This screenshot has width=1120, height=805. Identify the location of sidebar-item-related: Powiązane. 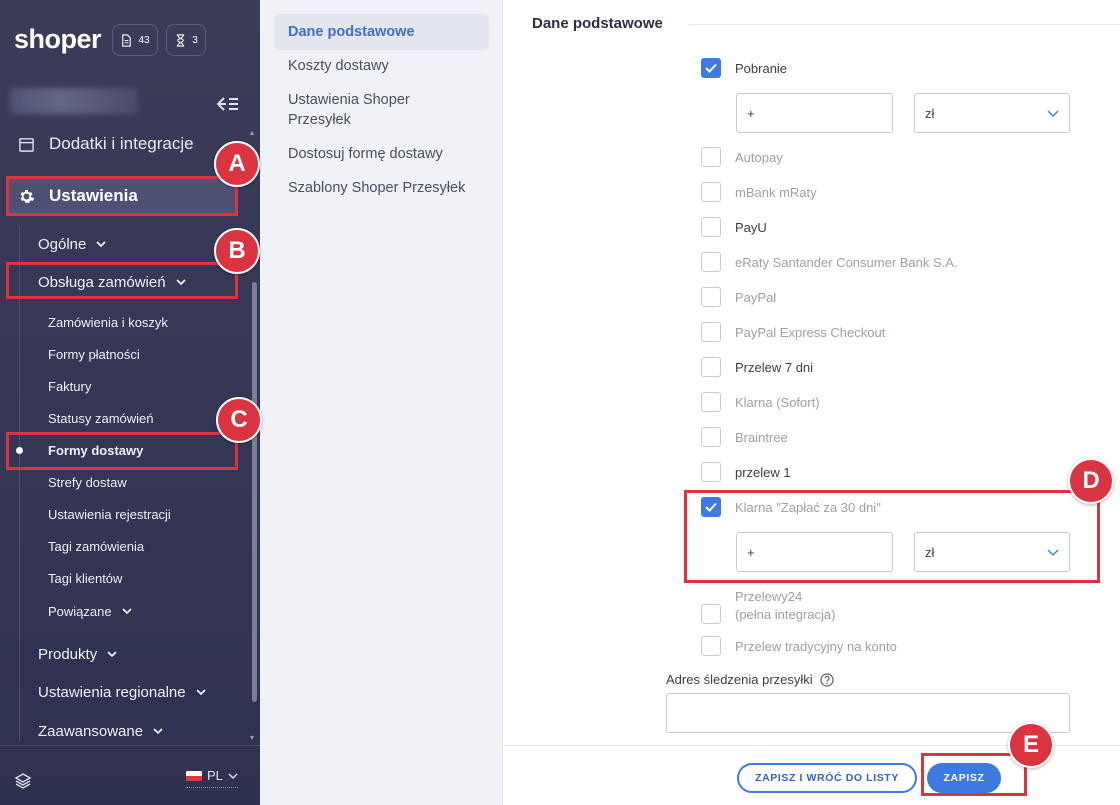
(90, 611).